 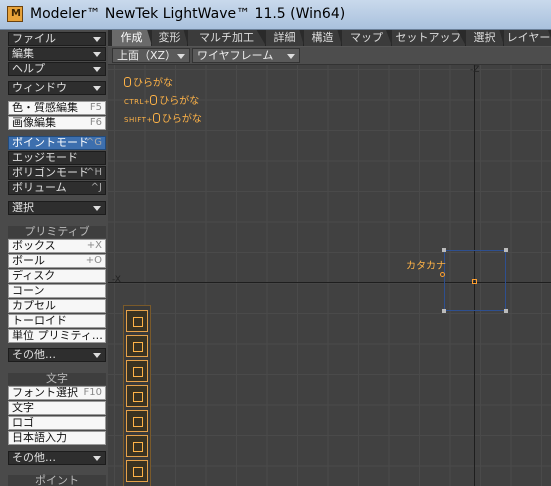 I want to click on edge-mode-button: エッジモード, so click(x=57, y=158).